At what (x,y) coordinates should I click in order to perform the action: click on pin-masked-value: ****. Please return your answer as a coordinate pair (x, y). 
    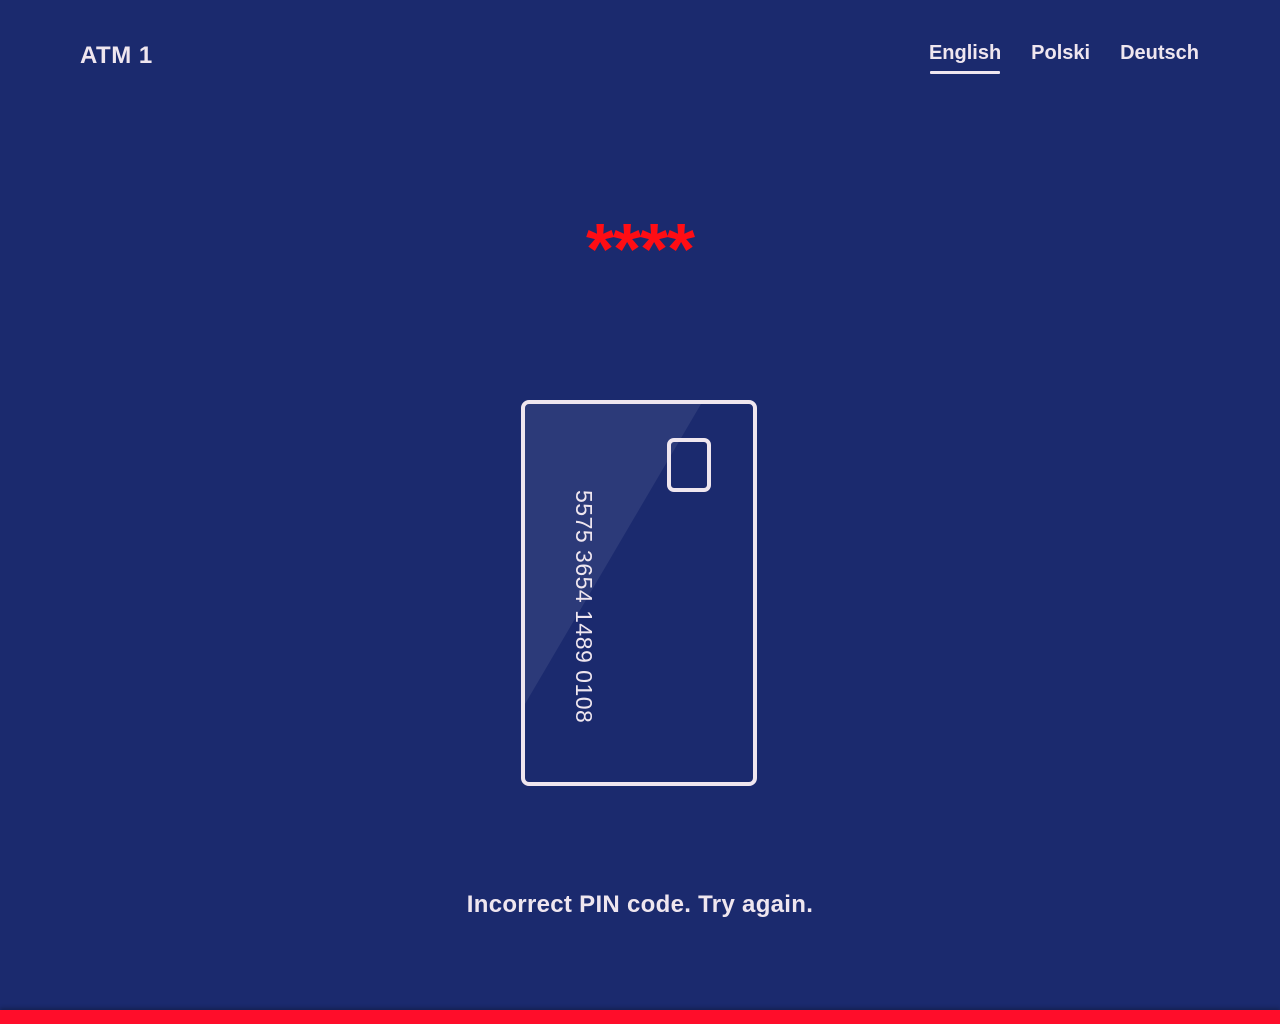
    Looking at the image, I should click on (640, 250).